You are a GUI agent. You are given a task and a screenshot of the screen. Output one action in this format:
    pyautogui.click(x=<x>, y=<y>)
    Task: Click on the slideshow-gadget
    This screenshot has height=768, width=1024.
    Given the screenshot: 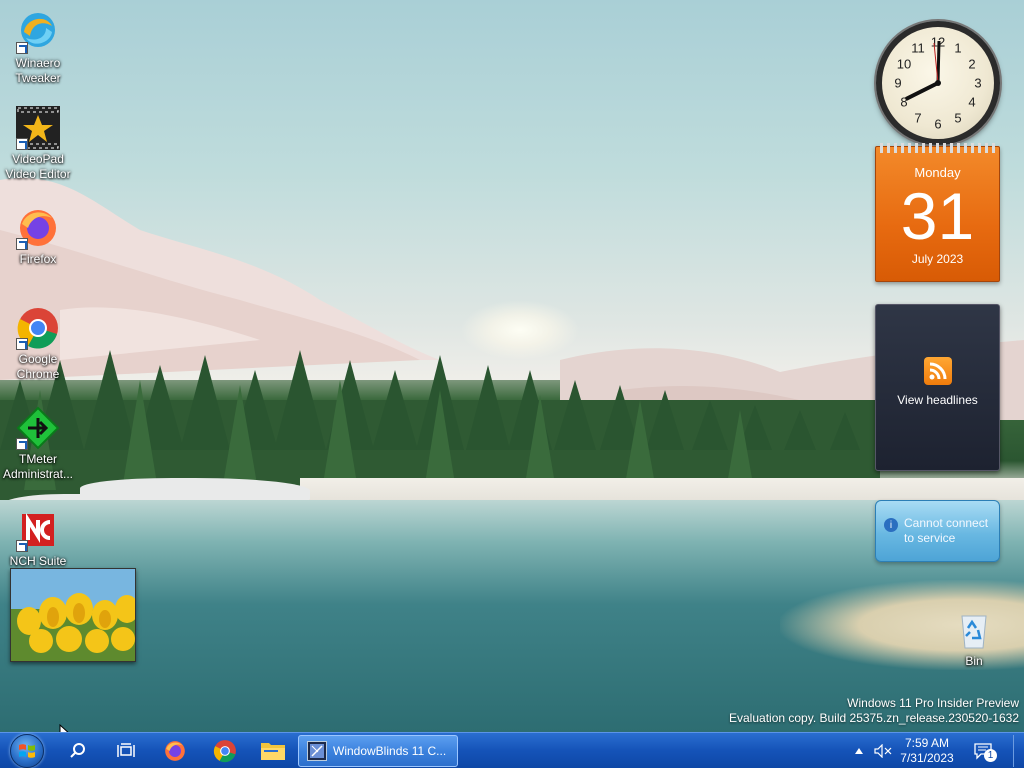 What is the action you would take?
    pyautogui.click(x=73, y=615)
    